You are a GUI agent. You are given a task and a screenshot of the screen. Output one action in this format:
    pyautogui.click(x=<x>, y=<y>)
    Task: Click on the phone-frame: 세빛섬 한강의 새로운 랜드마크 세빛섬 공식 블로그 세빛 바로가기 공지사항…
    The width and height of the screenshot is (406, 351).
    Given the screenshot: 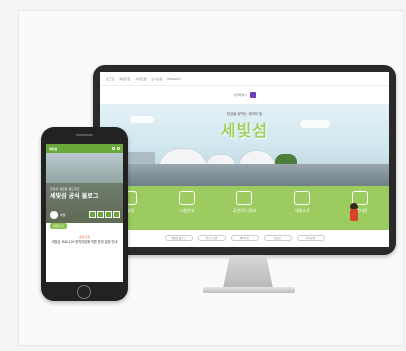 What is the action you would take?
    pyautogui.click(x=84, y=214)
    